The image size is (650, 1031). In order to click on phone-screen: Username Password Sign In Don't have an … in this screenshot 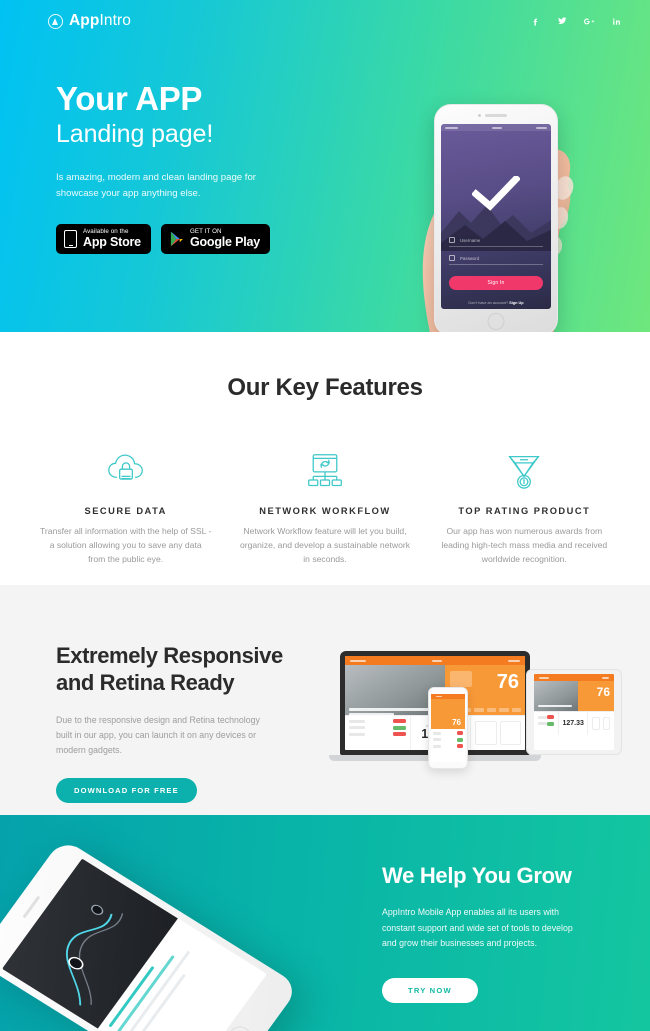, I will do `click(496, 216)`.